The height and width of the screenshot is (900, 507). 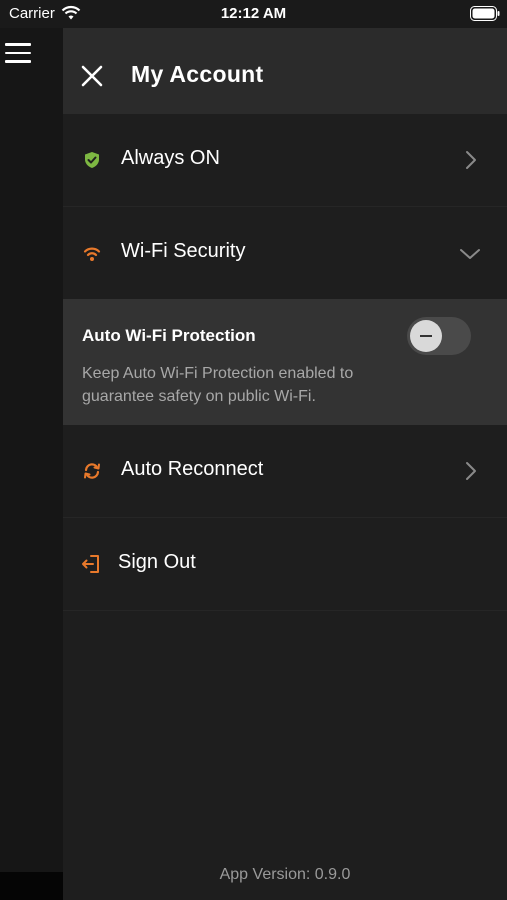 I want to click on app-version: App Version: 0.9.0, so click(x=285, y=874).